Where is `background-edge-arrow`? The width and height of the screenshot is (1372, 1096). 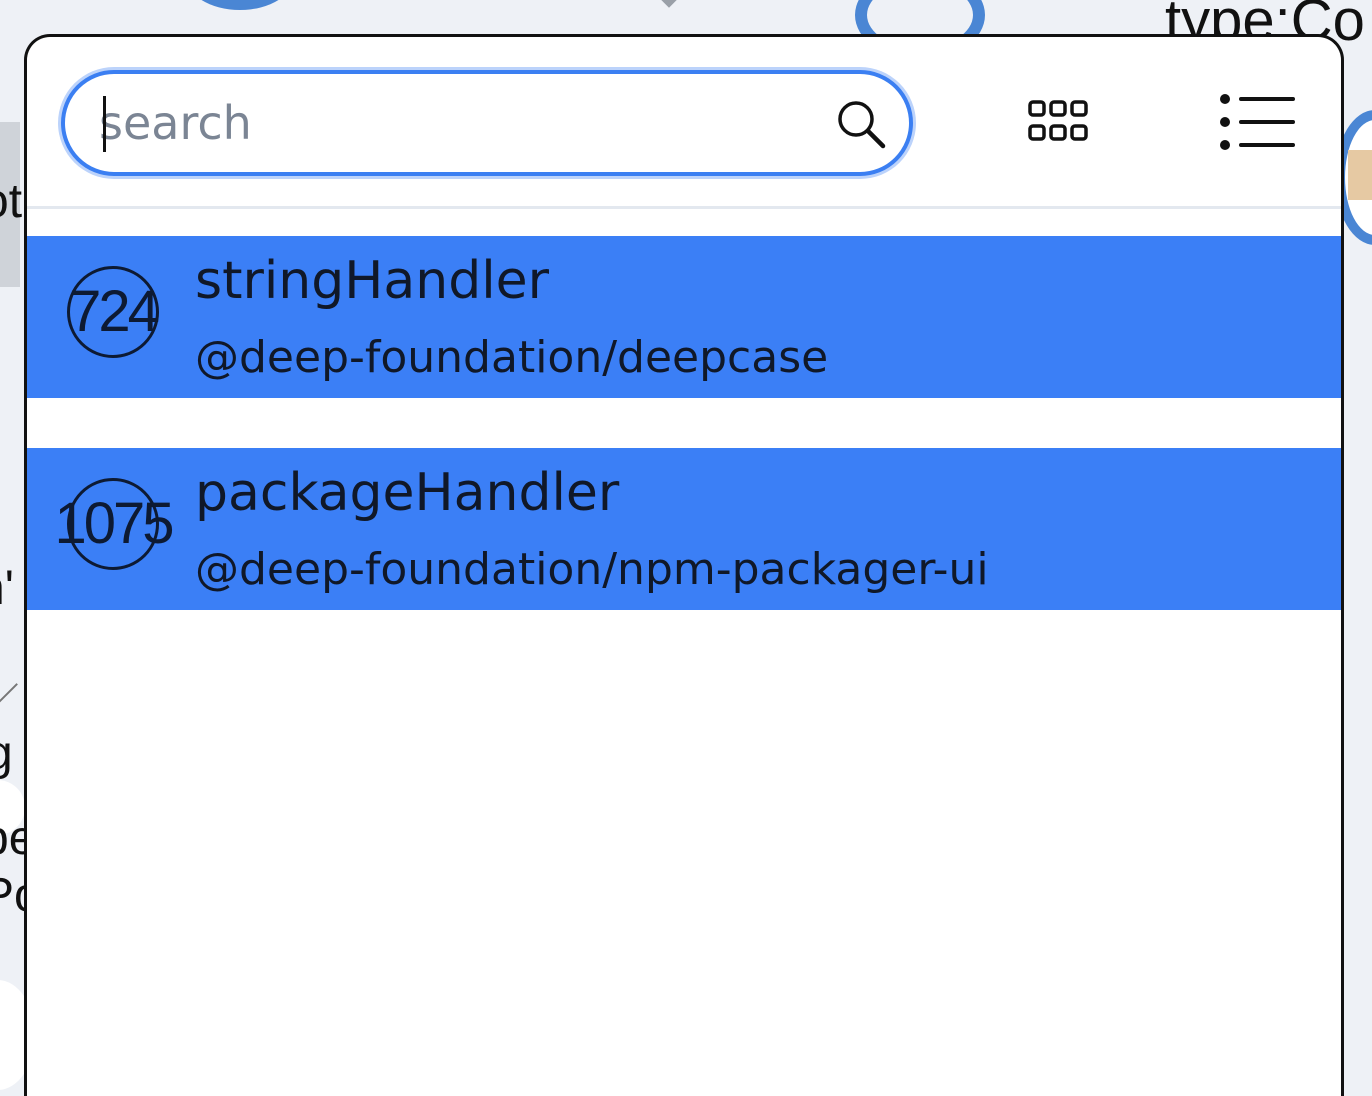 background-edge-arrow is located at coordinates (669, 4).